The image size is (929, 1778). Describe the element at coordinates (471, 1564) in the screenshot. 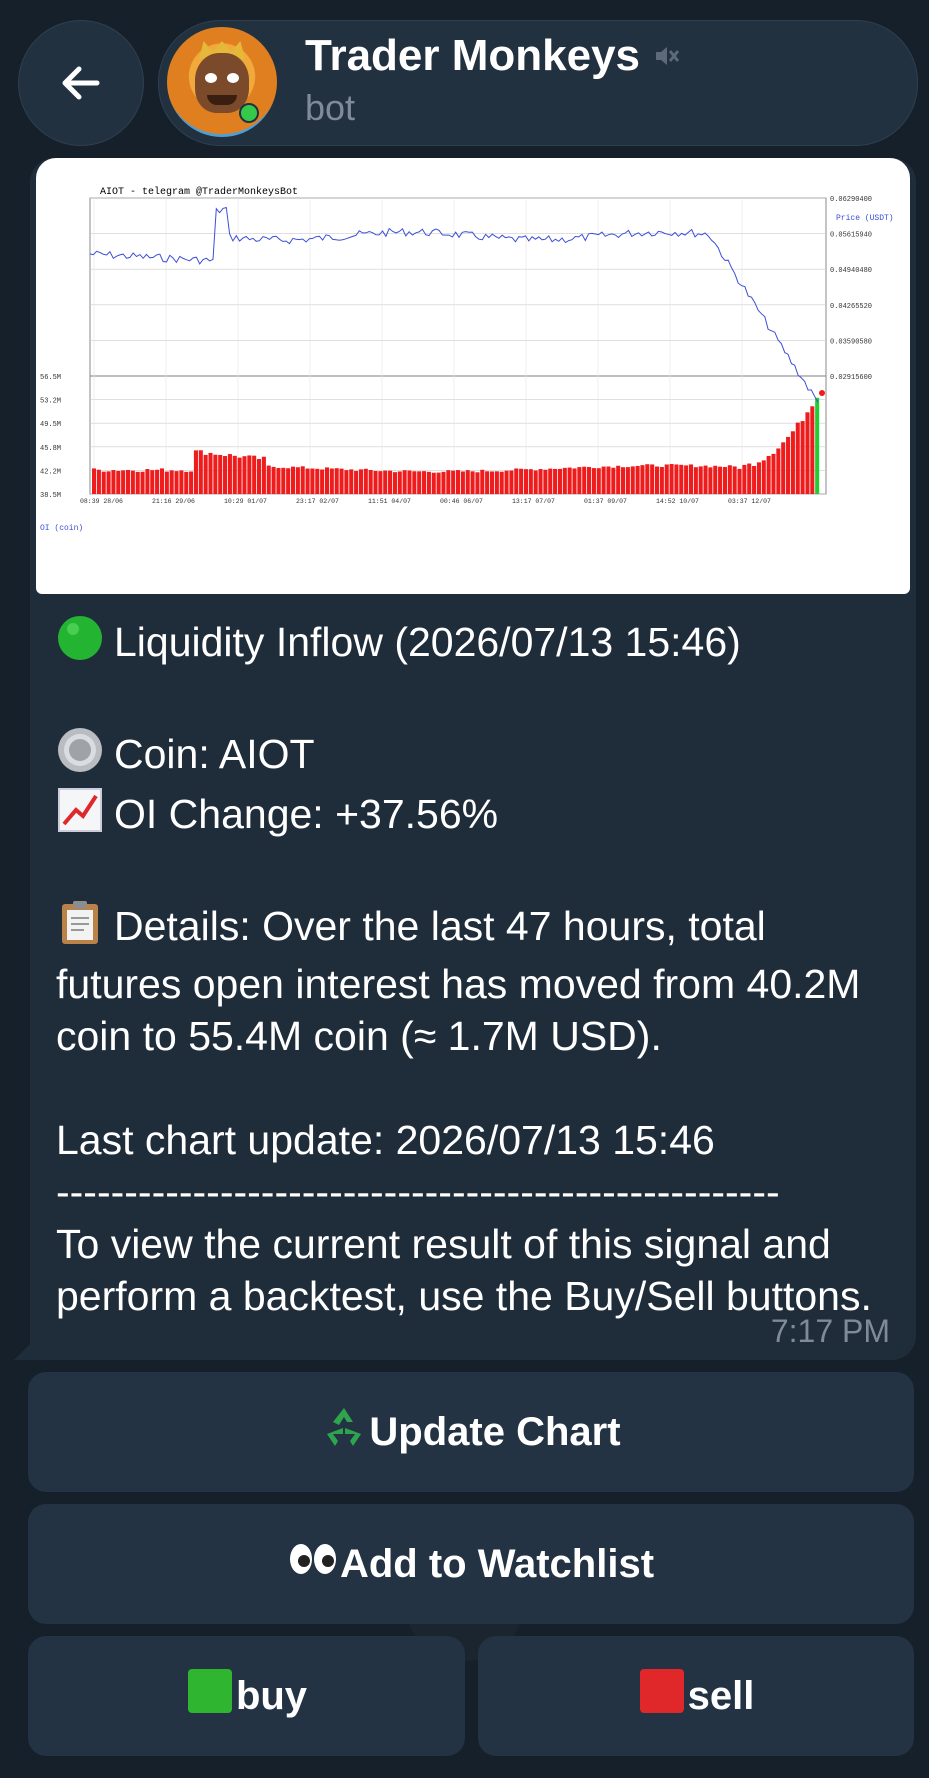

I see `add-to-watchlist-button: Add to Watchlist` at that location.